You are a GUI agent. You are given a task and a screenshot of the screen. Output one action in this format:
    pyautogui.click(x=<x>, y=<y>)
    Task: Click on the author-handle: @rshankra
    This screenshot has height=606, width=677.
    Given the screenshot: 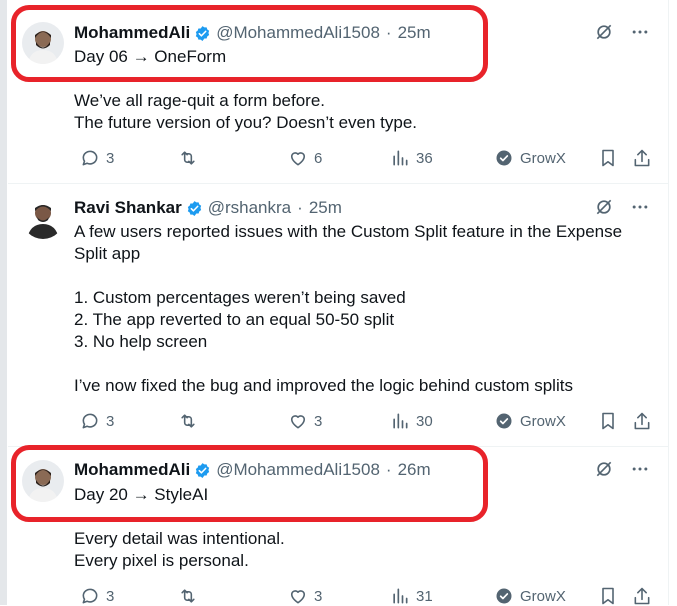 What is the action you would take?
    pyautogui.click(x=249, y=208)
    